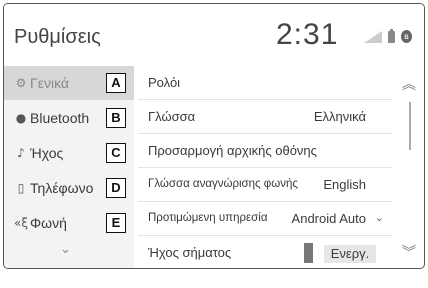  Describe the element at coordinates (21, 118) in the screenshot. I see `bluetooth-icon: ●` at that location.